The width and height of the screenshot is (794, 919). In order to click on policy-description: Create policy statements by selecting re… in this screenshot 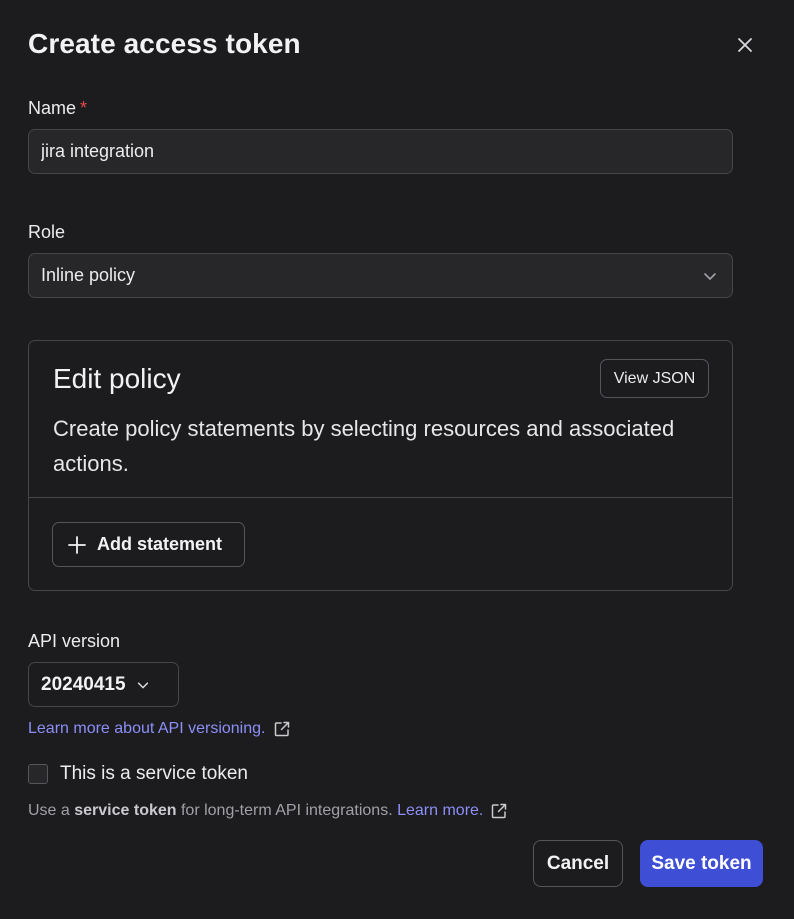, I will do `click(364, 446)`.